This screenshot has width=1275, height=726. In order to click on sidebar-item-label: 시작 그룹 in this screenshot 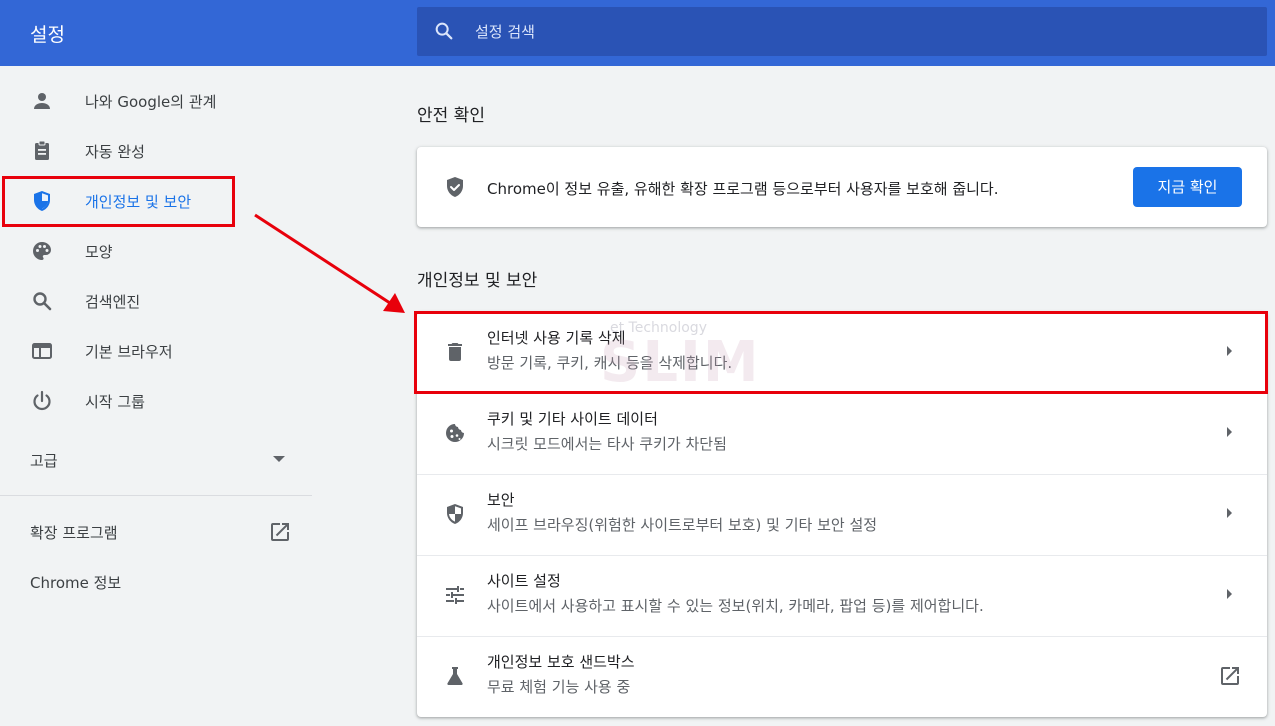, I will do `click(115, 402)`.